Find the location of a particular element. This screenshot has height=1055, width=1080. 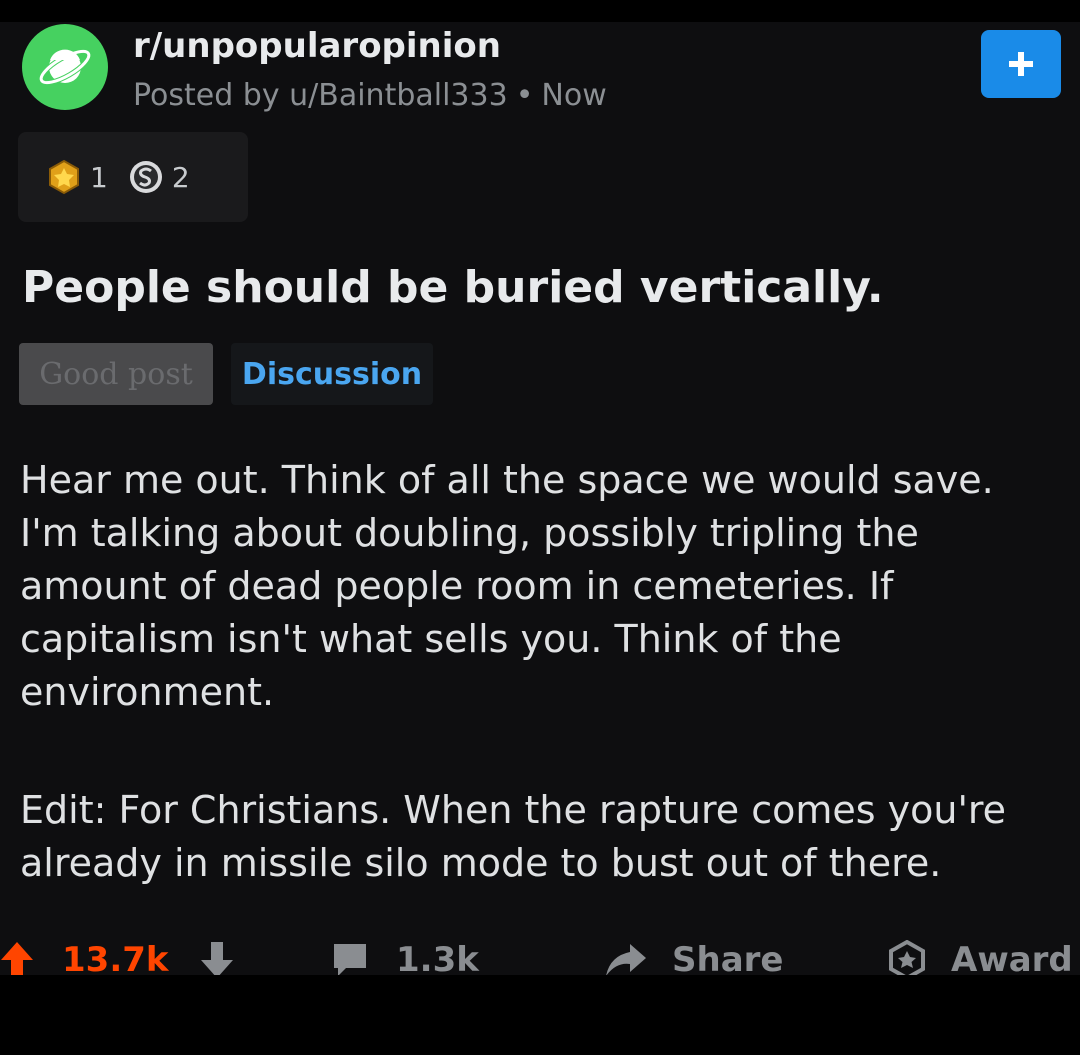

flair-good-post: Good post is located at coordinates (116, 374).